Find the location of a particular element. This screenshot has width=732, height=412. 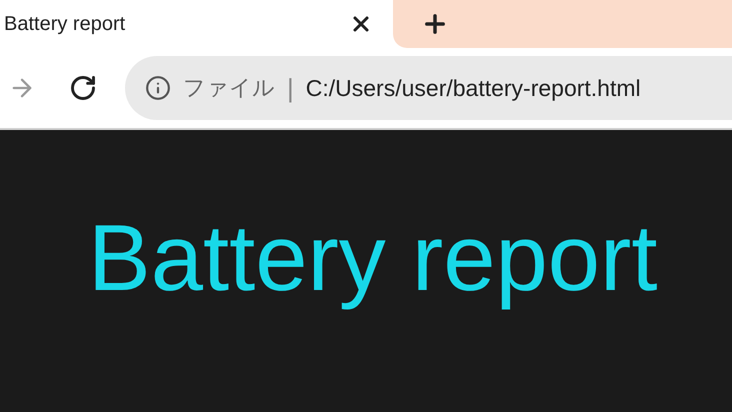

url-text: C:/Users/user/battery-report.html is located at coordinates (473, 88).